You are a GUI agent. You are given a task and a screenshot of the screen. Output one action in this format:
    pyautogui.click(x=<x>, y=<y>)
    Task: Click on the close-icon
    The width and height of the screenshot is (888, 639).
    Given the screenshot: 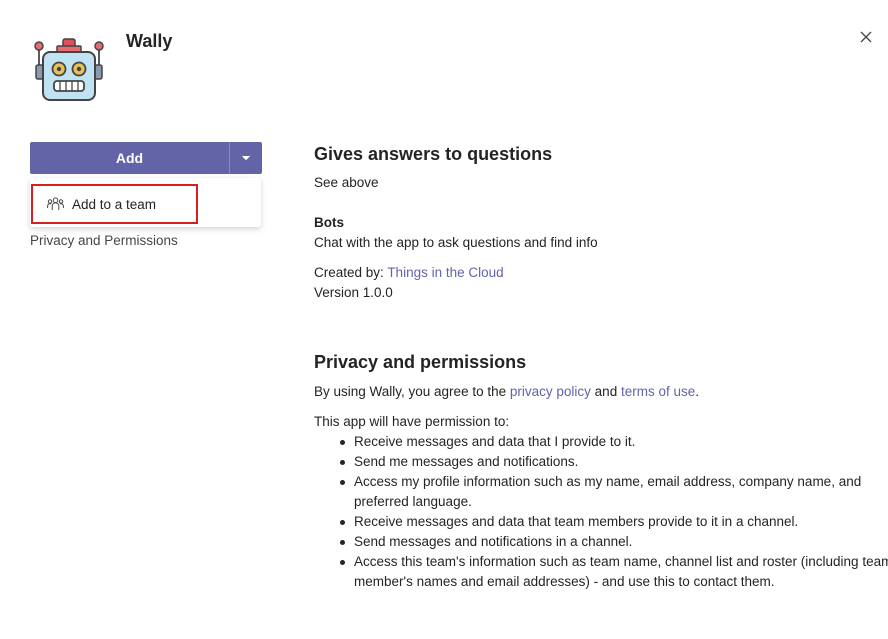 What is the action you would take?
    pyautogui.click(x=866, y=37)
    